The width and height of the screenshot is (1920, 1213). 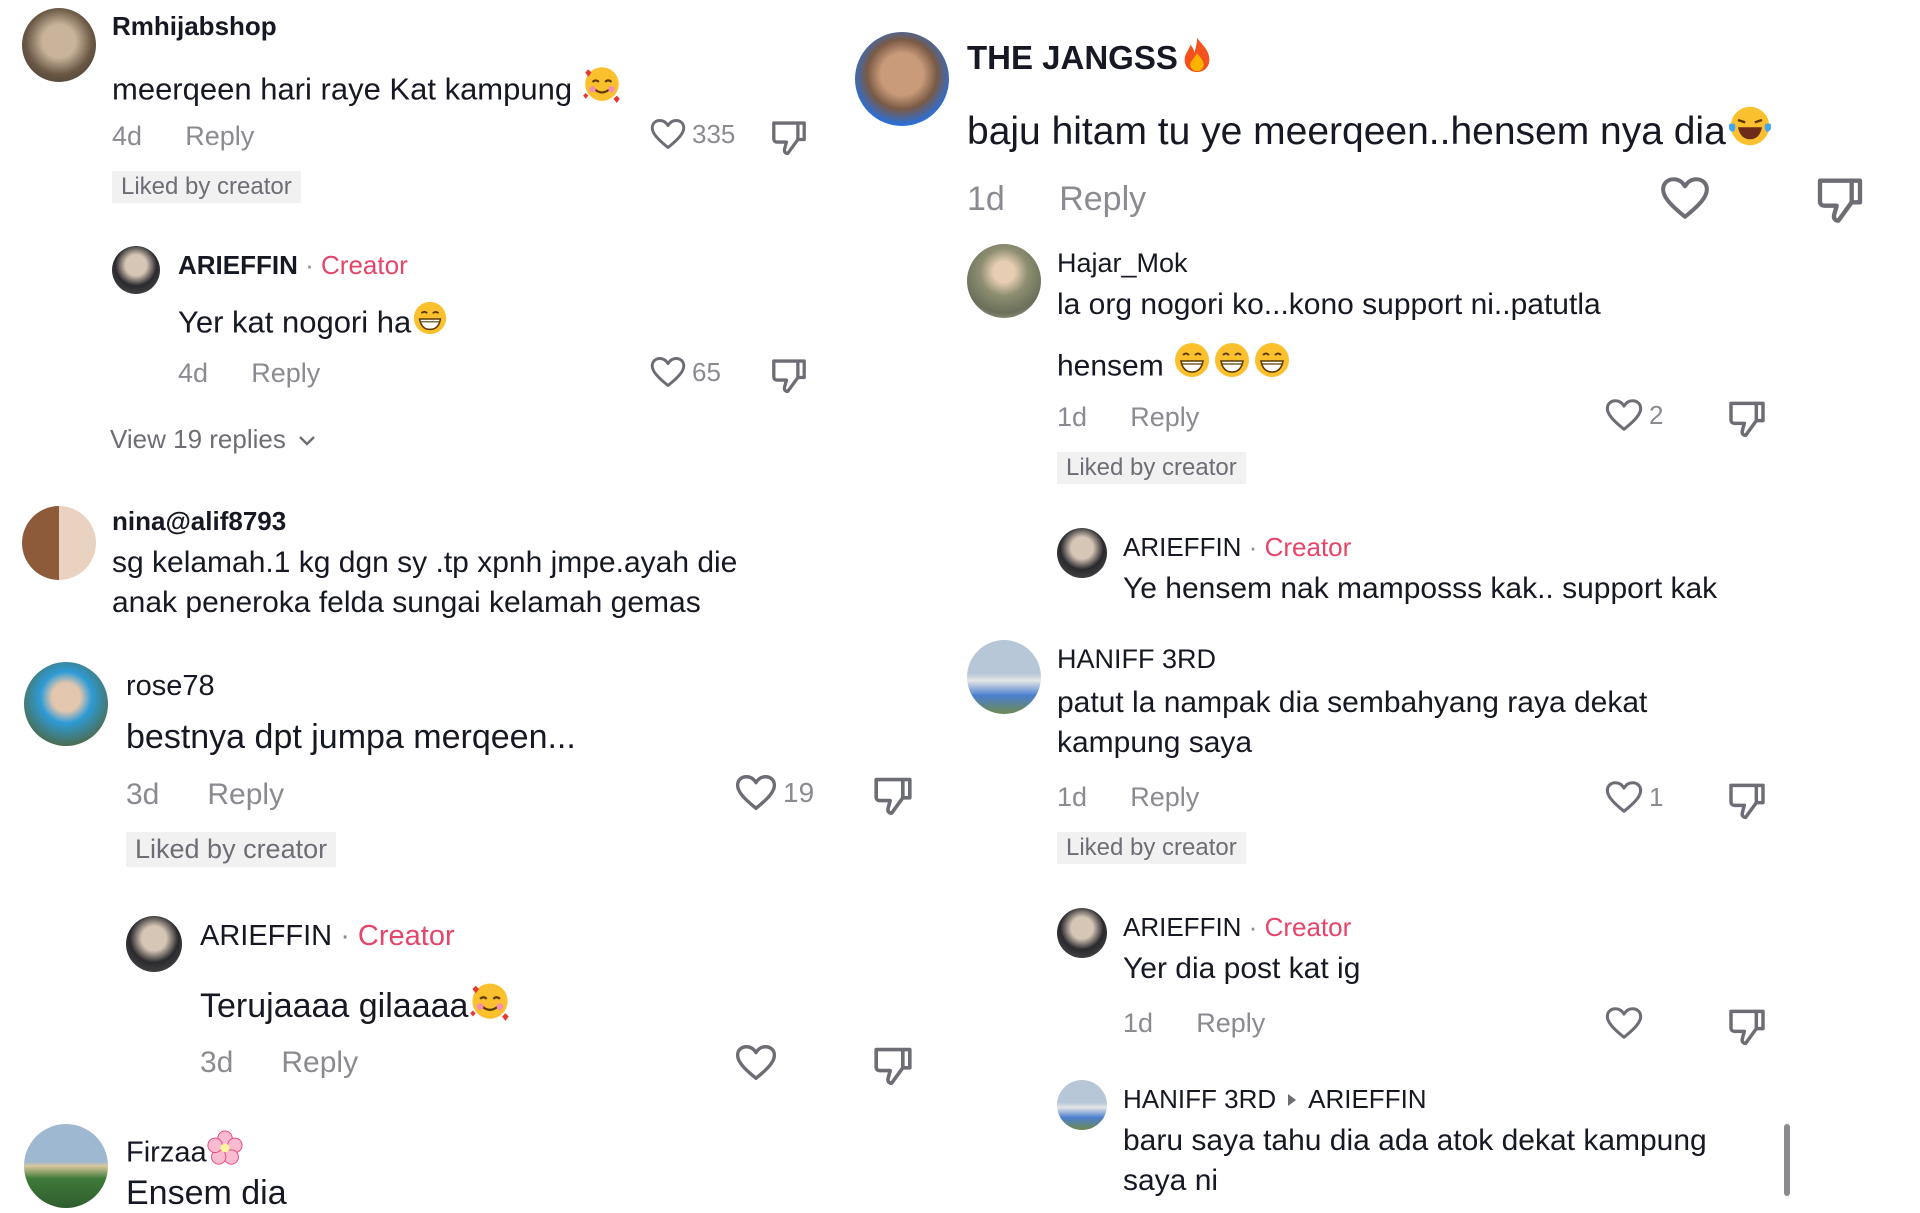 What do you see at coordinates (342, 89) in the screenshot?
I see `comment-text-body: meerqeen hari raye Kat kampung` at bounding box center [342, 89].